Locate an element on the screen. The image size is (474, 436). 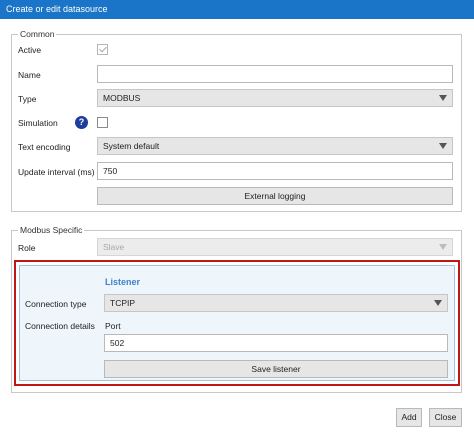
name-label: Name is located at coordinates (29, 75).